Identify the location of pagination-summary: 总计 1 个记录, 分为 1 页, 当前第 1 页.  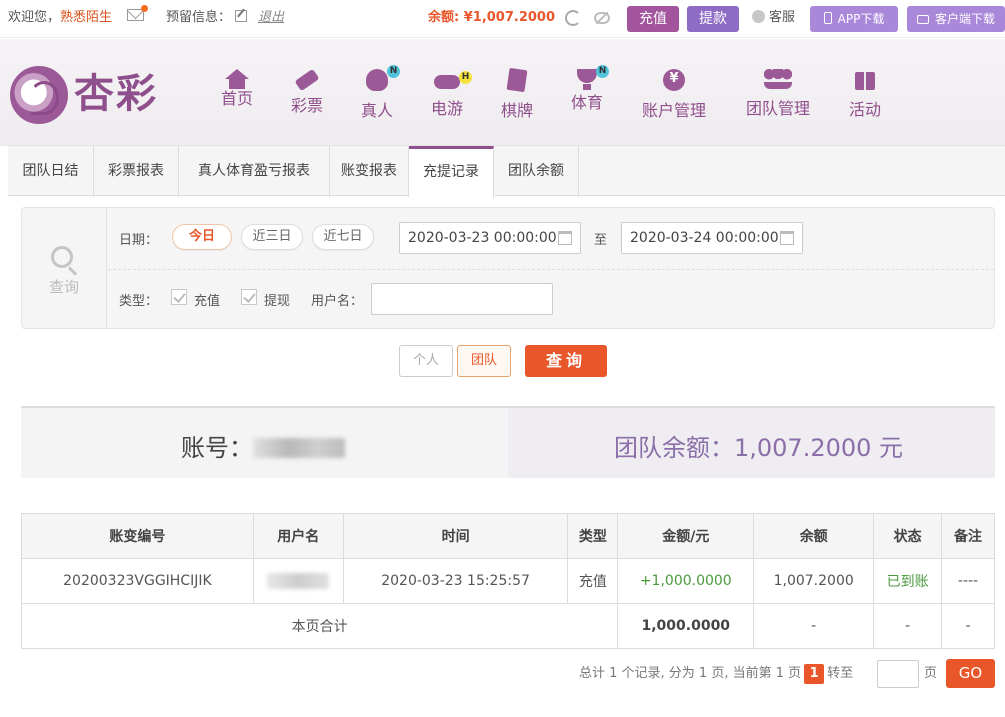
(690, 673).